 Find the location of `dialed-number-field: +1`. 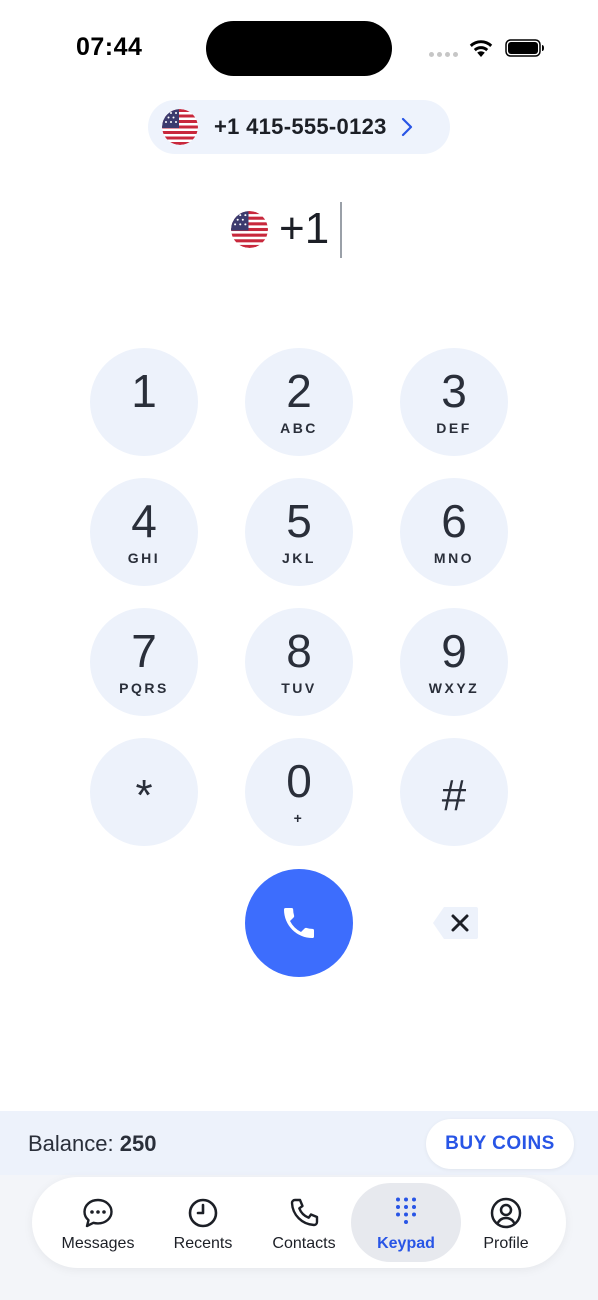

dialed-number-field: +1 is located at coordinates (299, 230).